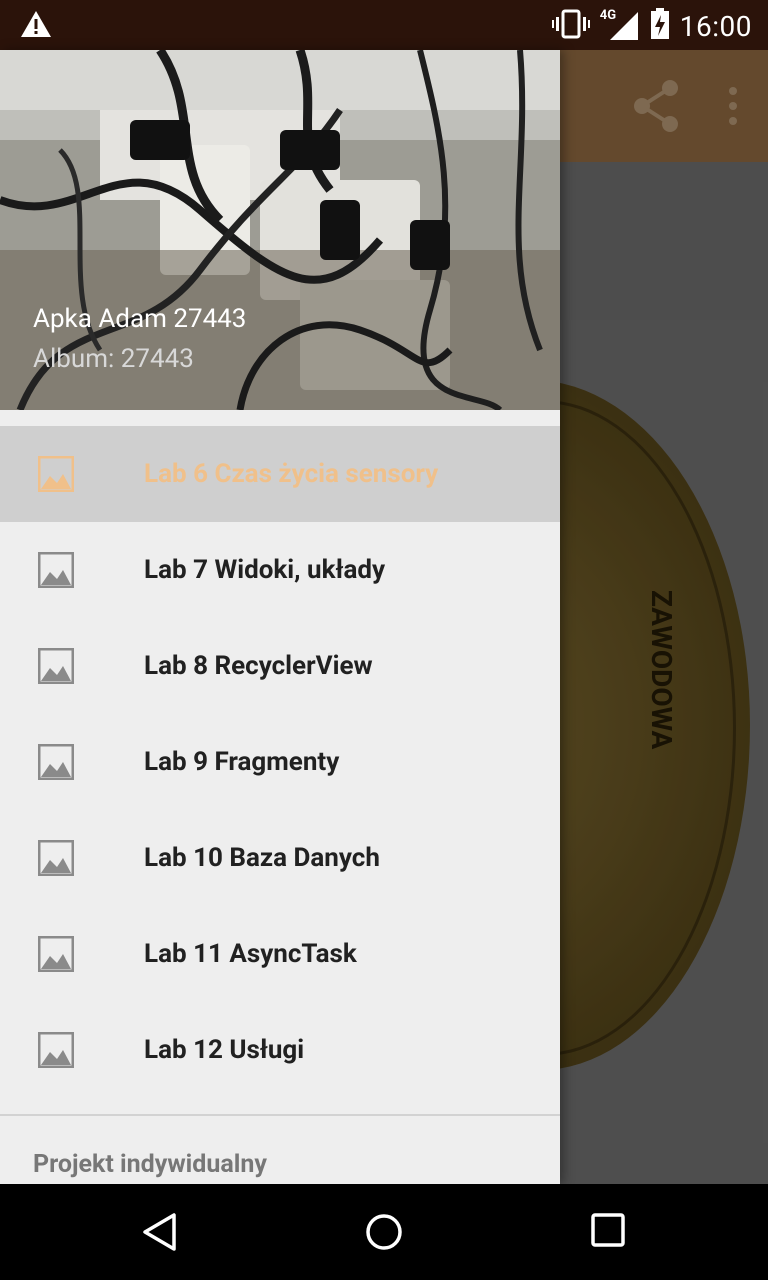 The width and height of the screenshot is (768, 1280). I want to click on battery-charging-icon, so click(660, 26).